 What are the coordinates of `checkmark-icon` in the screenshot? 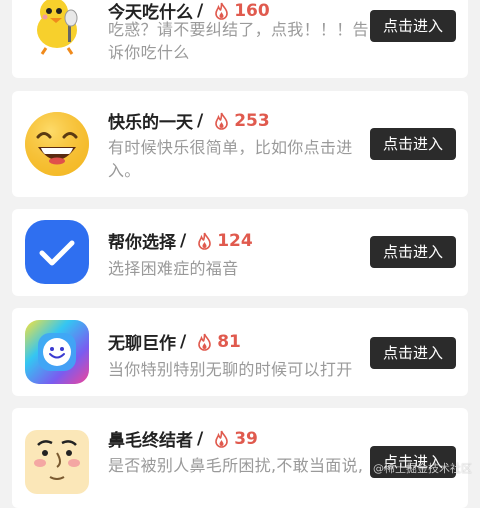 It's located at (57, 252).